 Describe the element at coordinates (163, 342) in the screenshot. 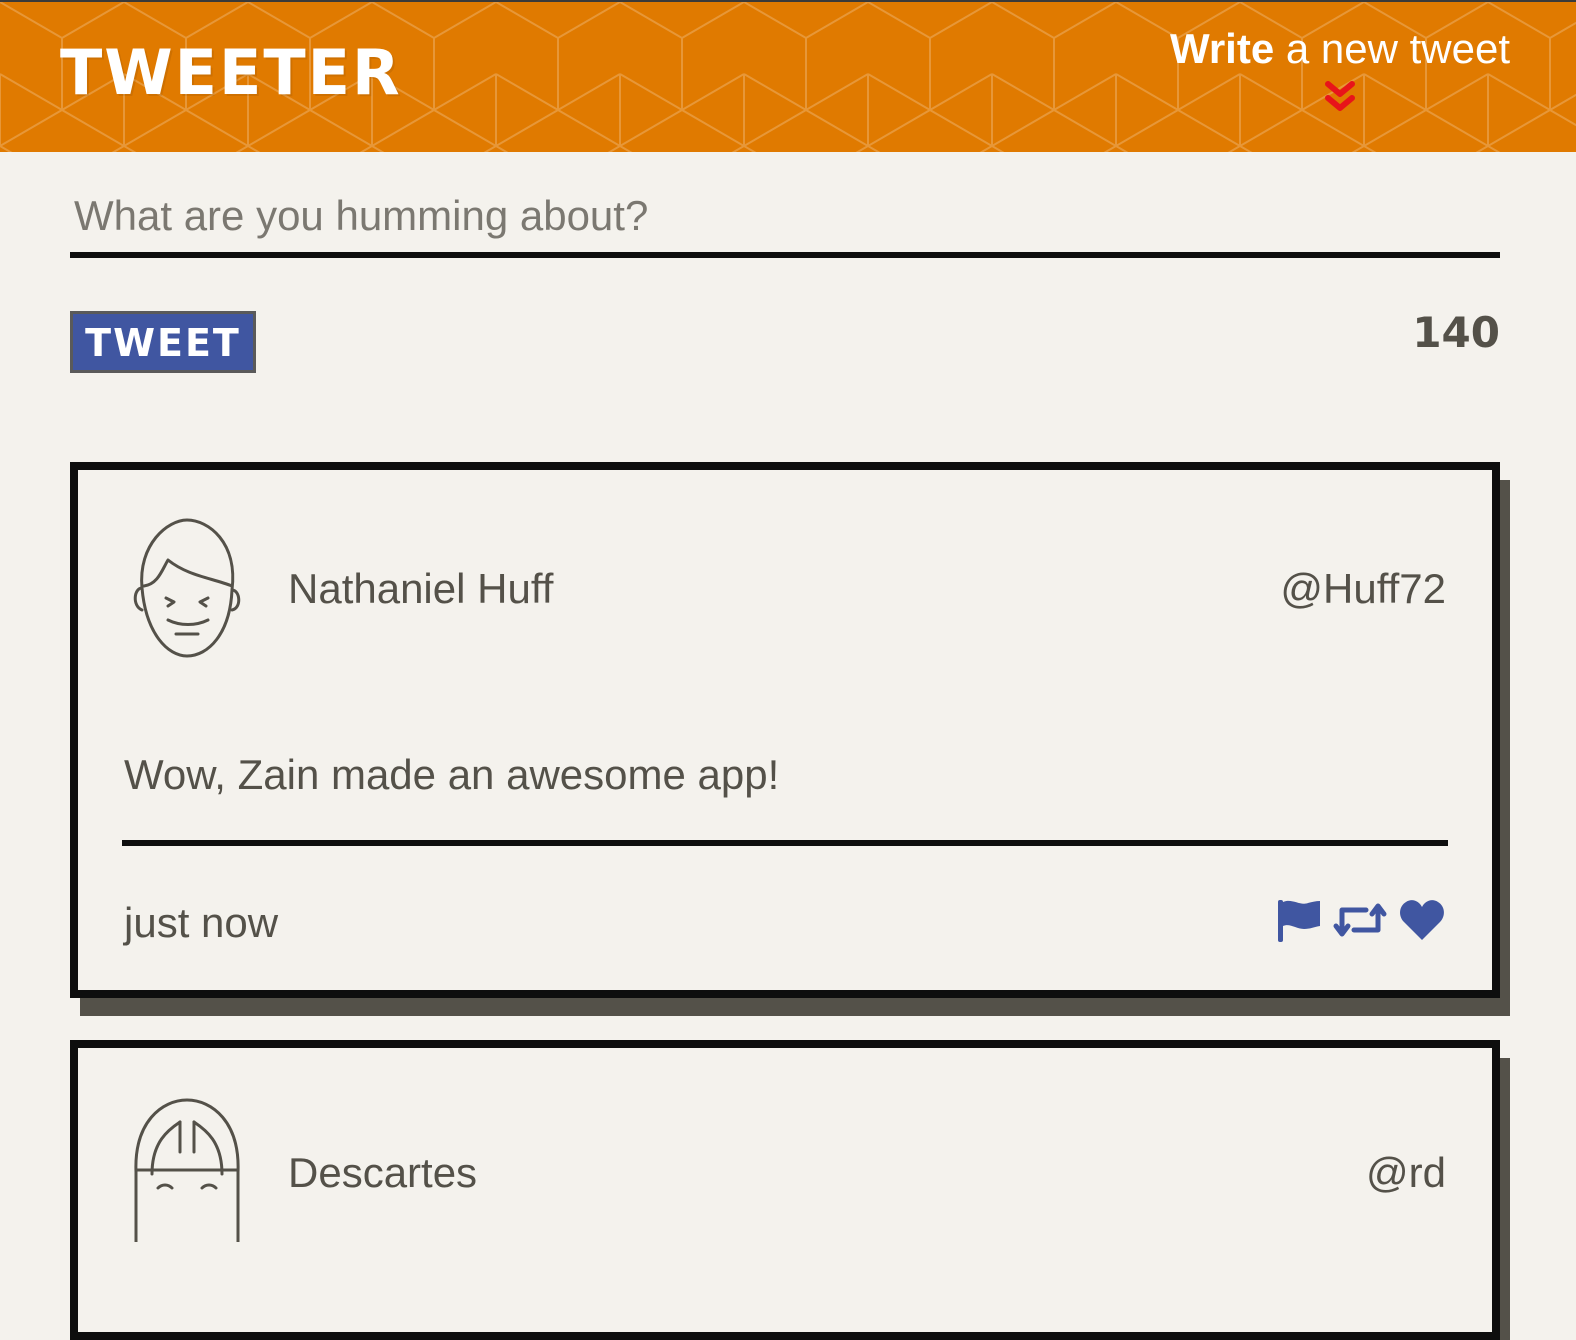

I see `tweet-submit-button: TWEET` at that location.